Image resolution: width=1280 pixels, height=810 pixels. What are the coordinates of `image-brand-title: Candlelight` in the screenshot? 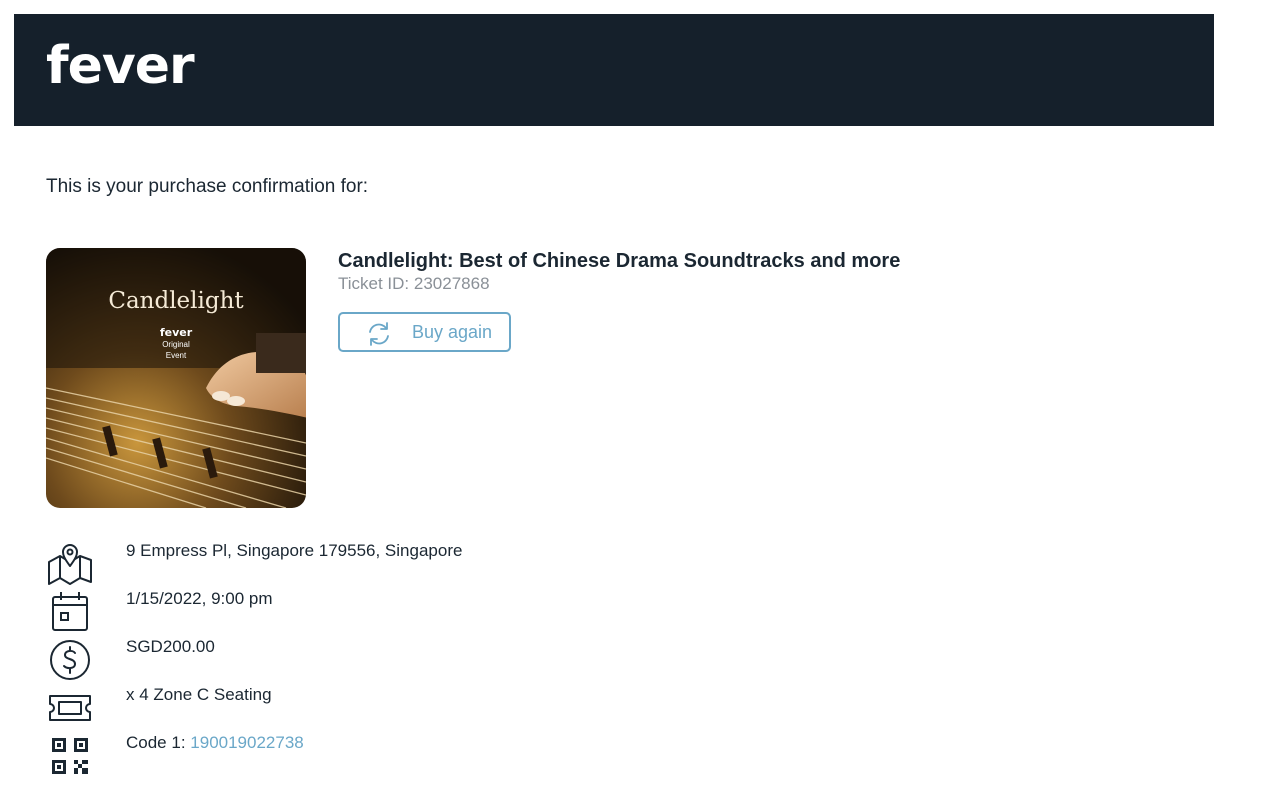 It's located at (176, 301).